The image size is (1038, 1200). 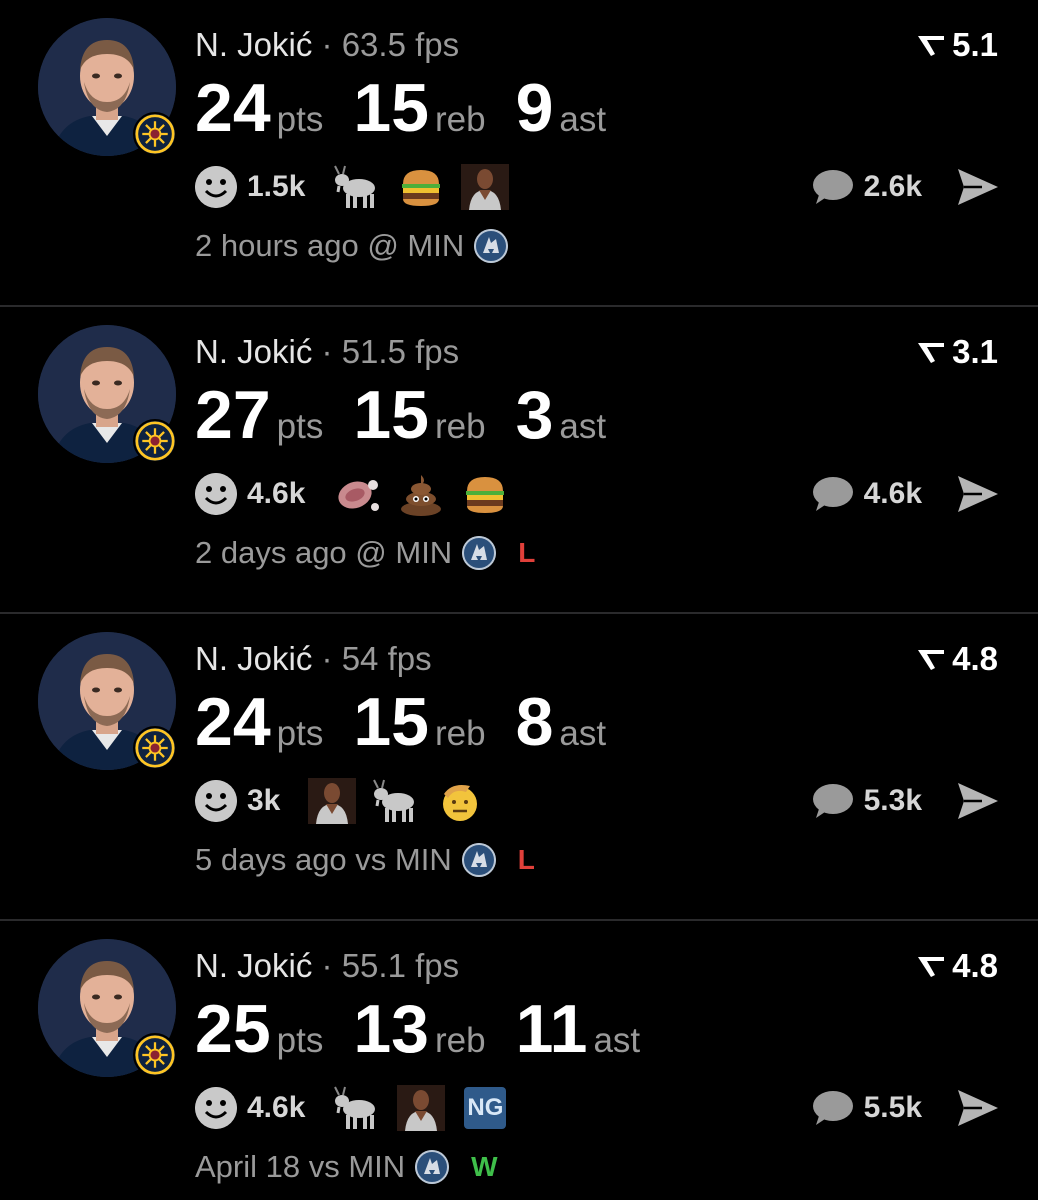 I want to click on stat-line: 24 pts 15 reb 9 ast, so click(x=415, y=108).